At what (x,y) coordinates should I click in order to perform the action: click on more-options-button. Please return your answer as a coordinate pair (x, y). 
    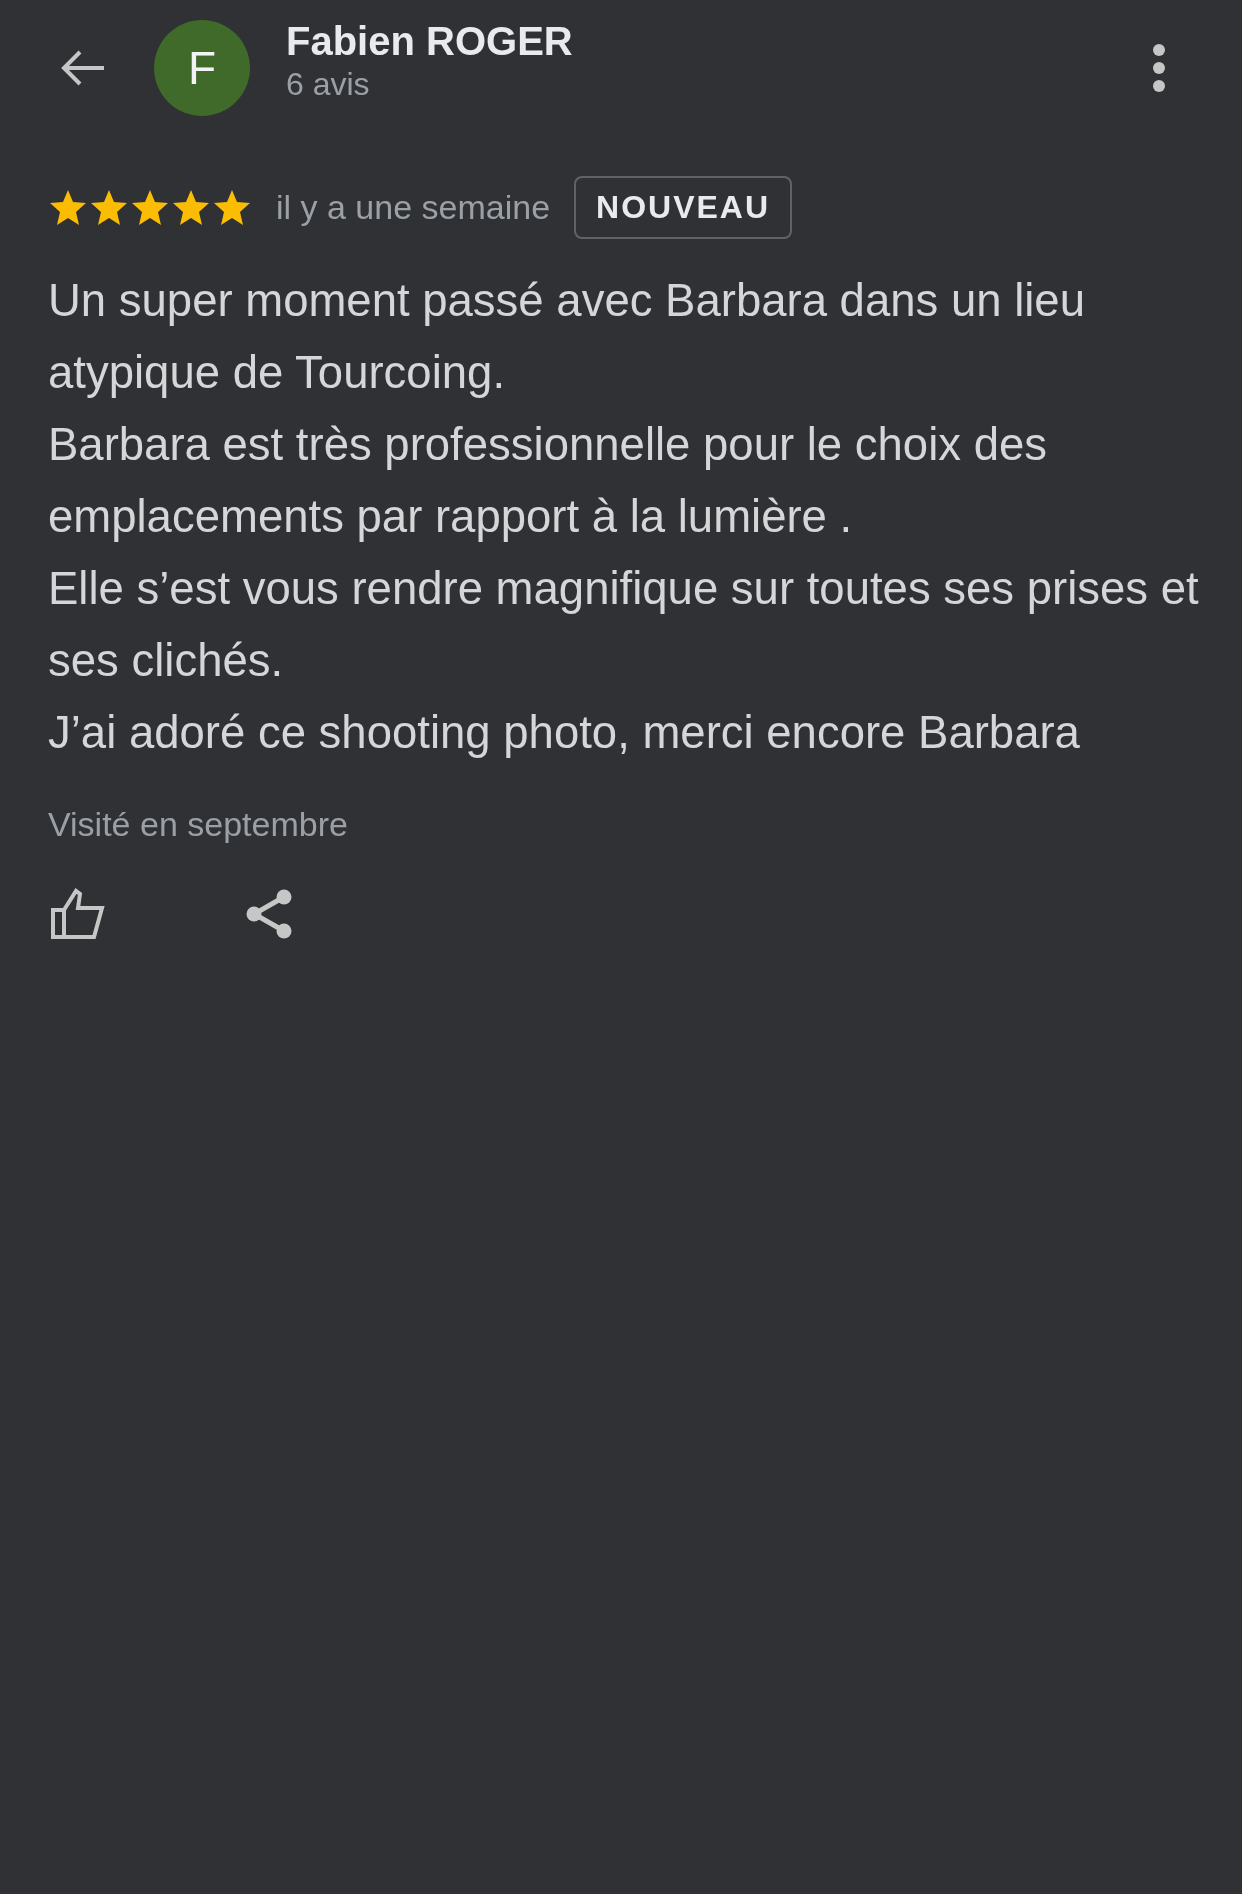
    Looking at the image, I should click on (1159, 68).